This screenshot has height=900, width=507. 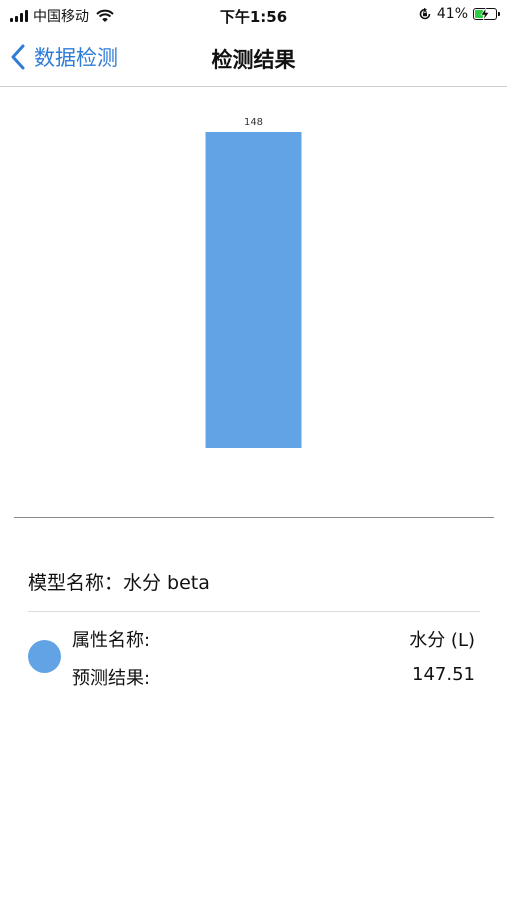 I want to click on battery-cap, so click(x=499, y=14).